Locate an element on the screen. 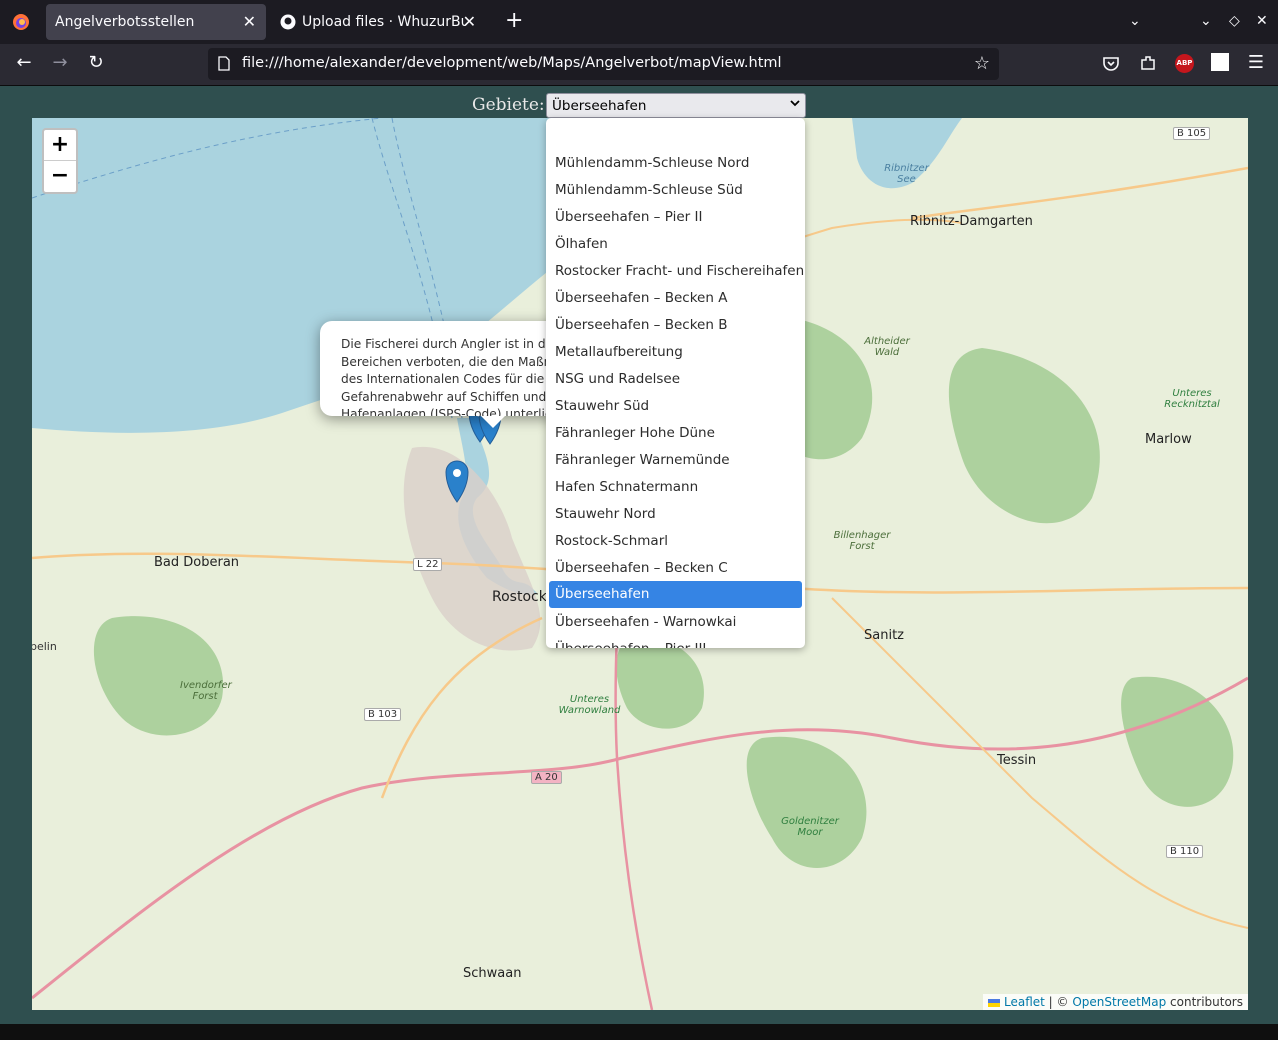 This screenshot has height=1040, width=1278. option-pier-iii: Überseehafen – Pier III is located at coordinates (675, 642).